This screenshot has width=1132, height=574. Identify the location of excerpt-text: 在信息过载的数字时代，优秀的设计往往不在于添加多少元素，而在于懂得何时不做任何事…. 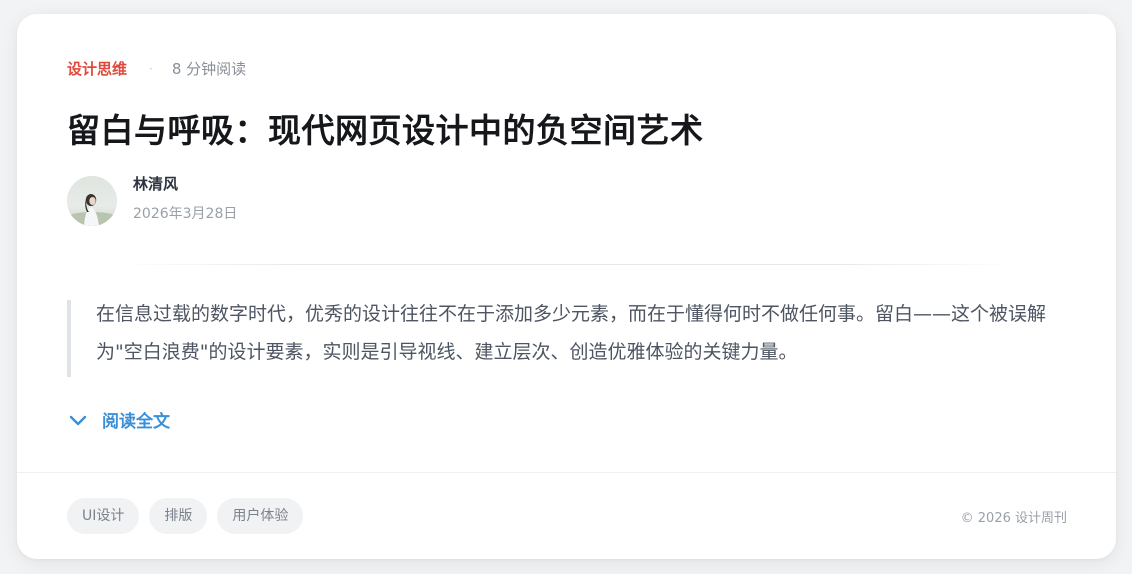
(571, 333).